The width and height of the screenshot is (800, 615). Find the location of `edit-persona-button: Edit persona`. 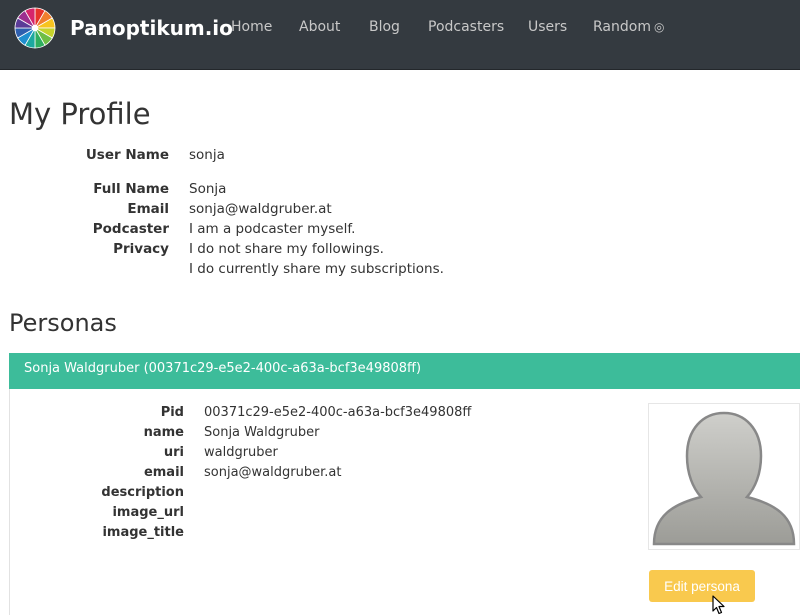

edit-persona-button: Edit persona is located at coordinates (702, 586).